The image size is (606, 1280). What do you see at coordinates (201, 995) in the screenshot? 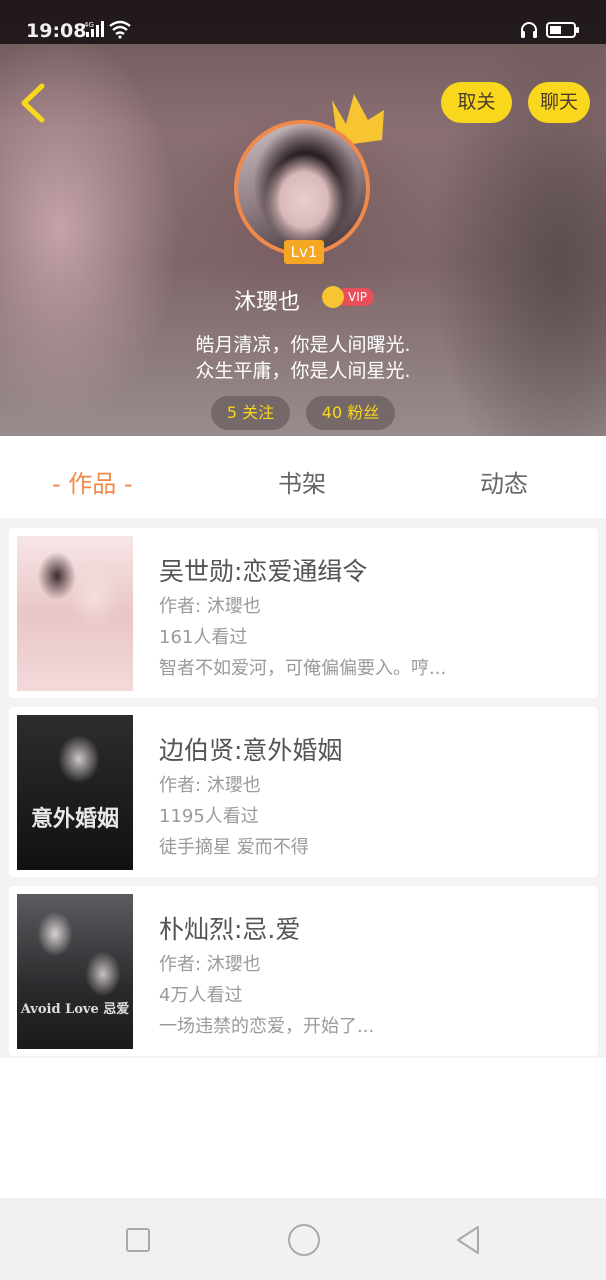
I see `work-views: 4万人看过` at bounding box center [201, 995].